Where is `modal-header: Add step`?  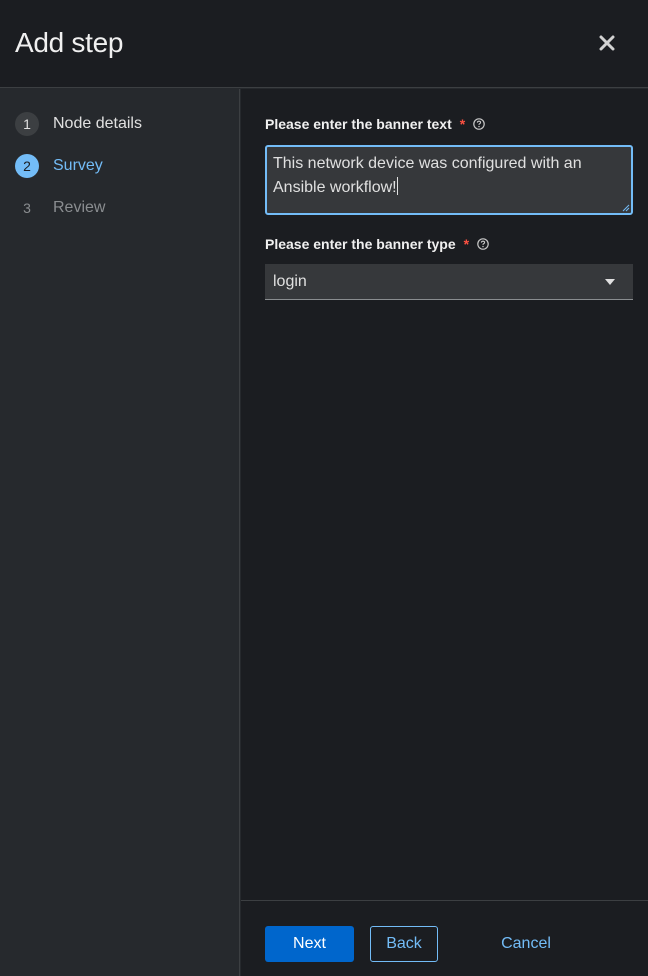 modal-header: Add step is located at coordinates (324, 44).